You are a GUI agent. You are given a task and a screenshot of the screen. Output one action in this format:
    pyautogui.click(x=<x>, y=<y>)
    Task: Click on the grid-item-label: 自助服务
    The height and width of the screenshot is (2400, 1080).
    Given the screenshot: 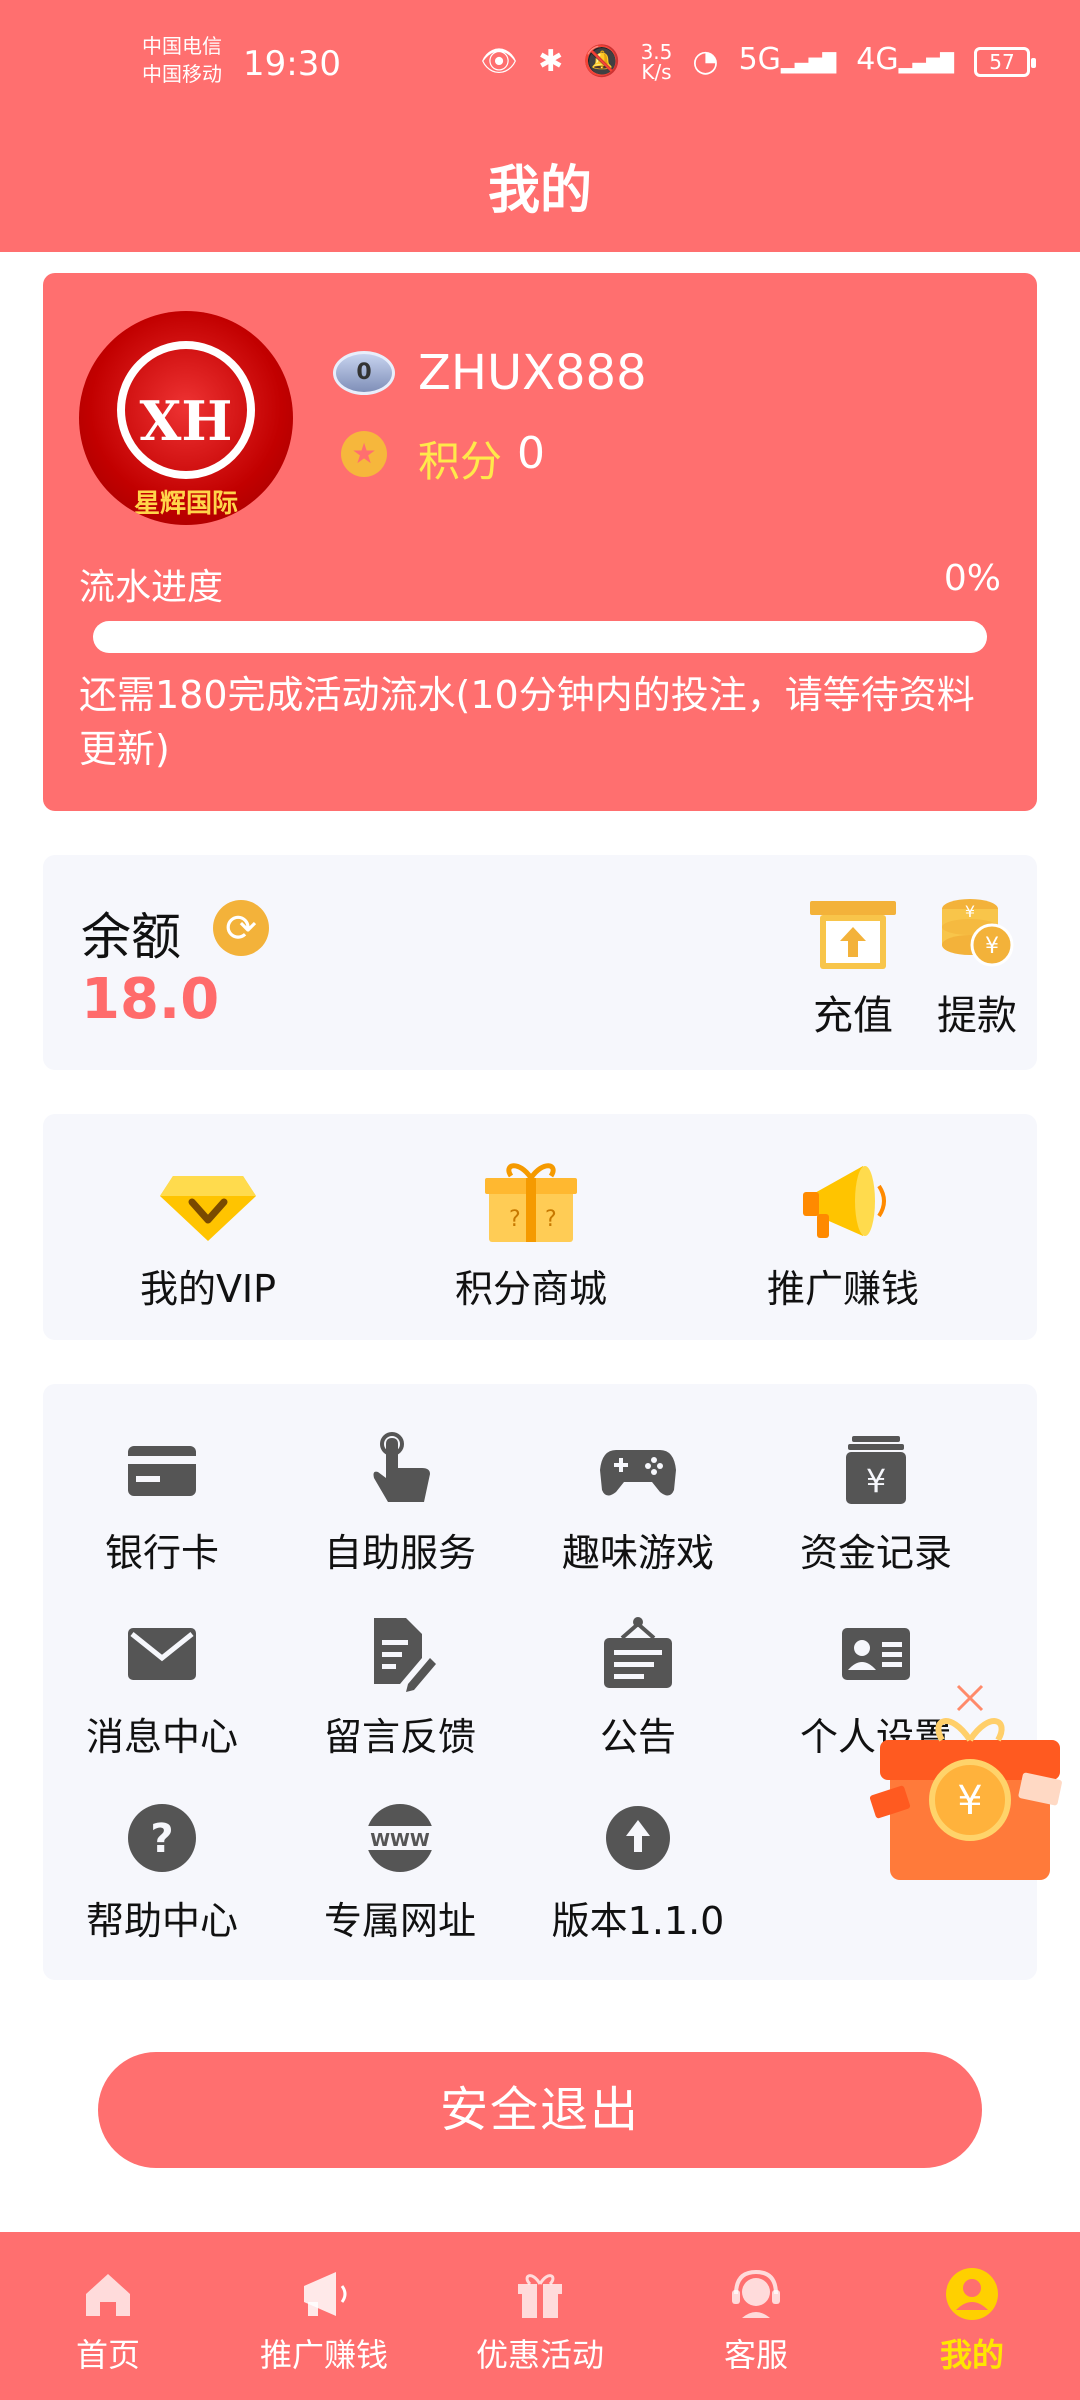 What is the action you would take?
    pyautogui.click(x=399, y=1553)
    